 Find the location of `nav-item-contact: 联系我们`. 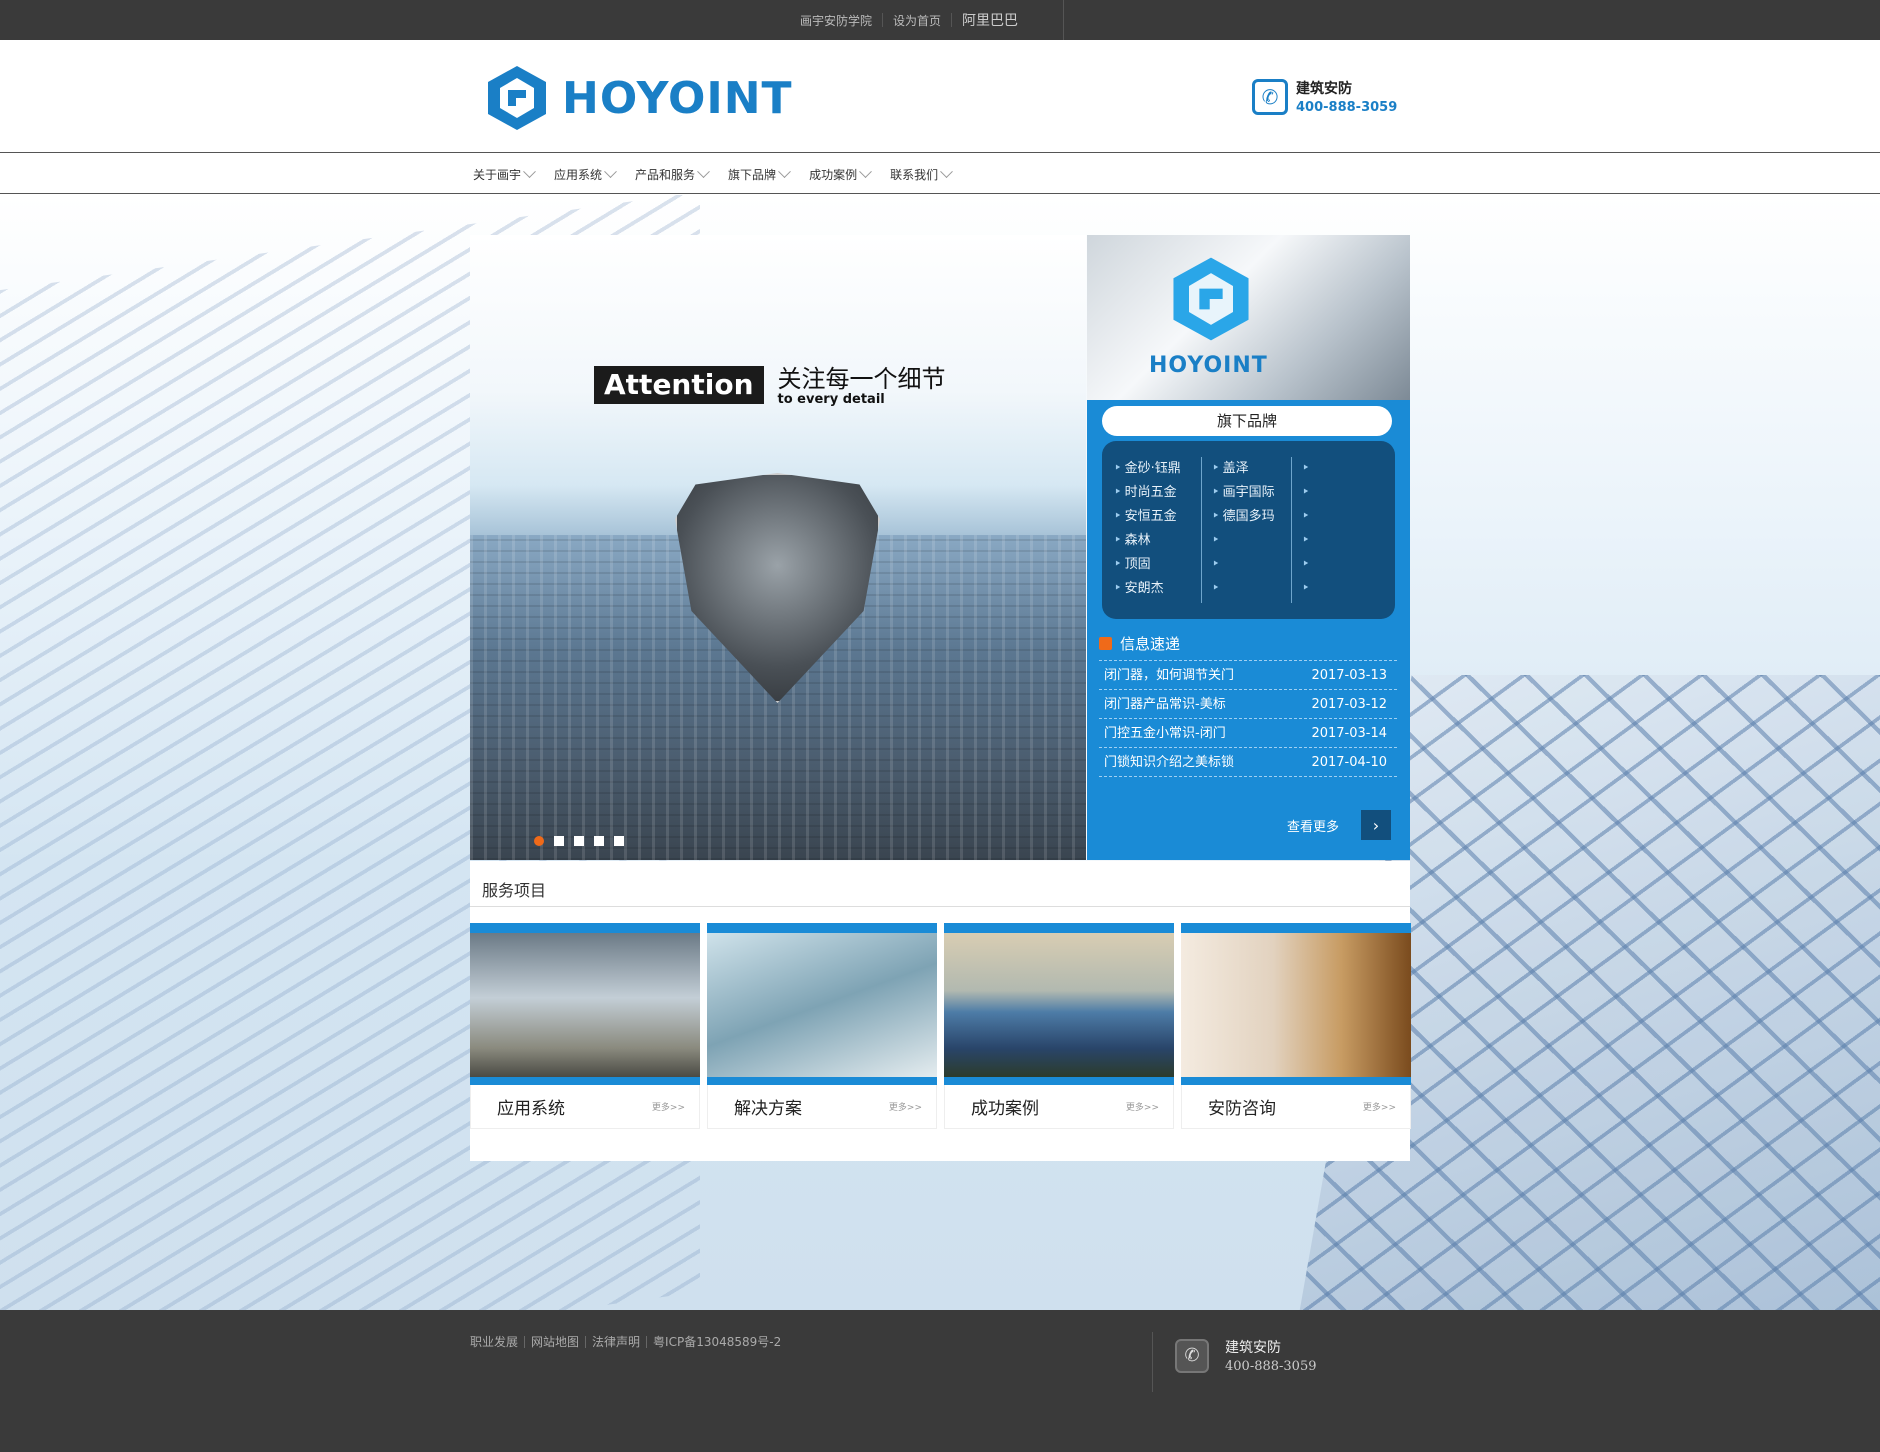

nav-item-contact: 联系我们 is located at coordinates (921, 173).